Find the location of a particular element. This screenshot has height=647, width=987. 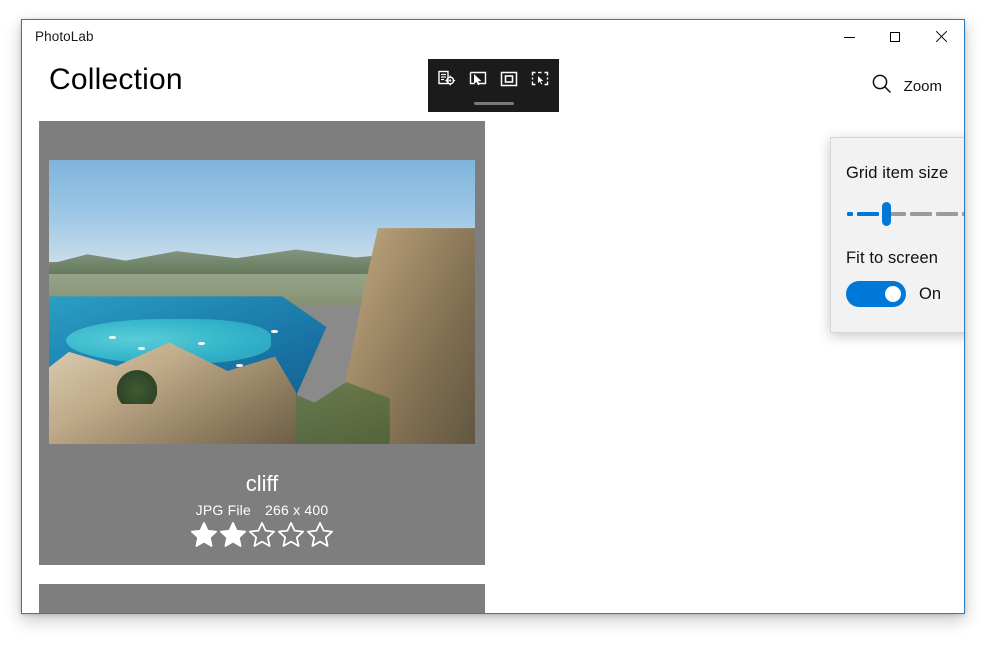

search-icon is located at coordinates (882, 86).